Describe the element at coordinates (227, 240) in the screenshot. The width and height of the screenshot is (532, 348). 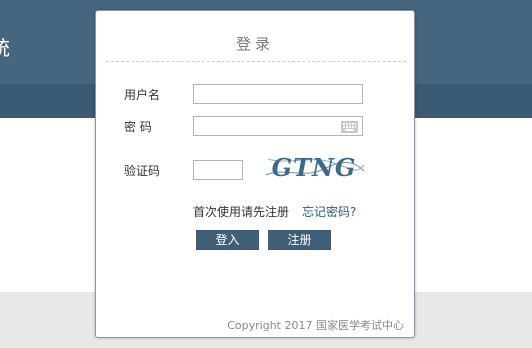
I see `login-button: 登入` at that location.